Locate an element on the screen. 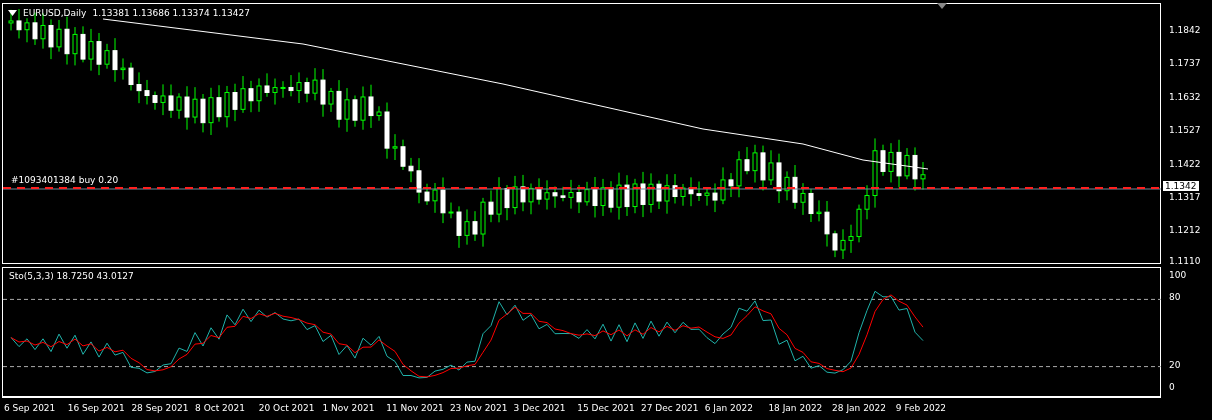 Image resolution: width=1212 pixels, height=420 pixels. current-price-label: 1.1342 is located at coordinates (1181, 186).